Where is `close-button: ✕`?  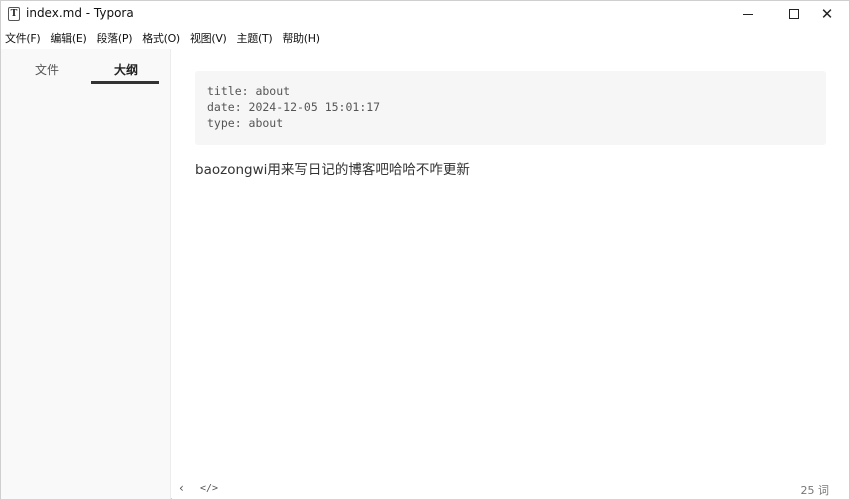
close-button: ✕ is located at coordinates (827, 14).